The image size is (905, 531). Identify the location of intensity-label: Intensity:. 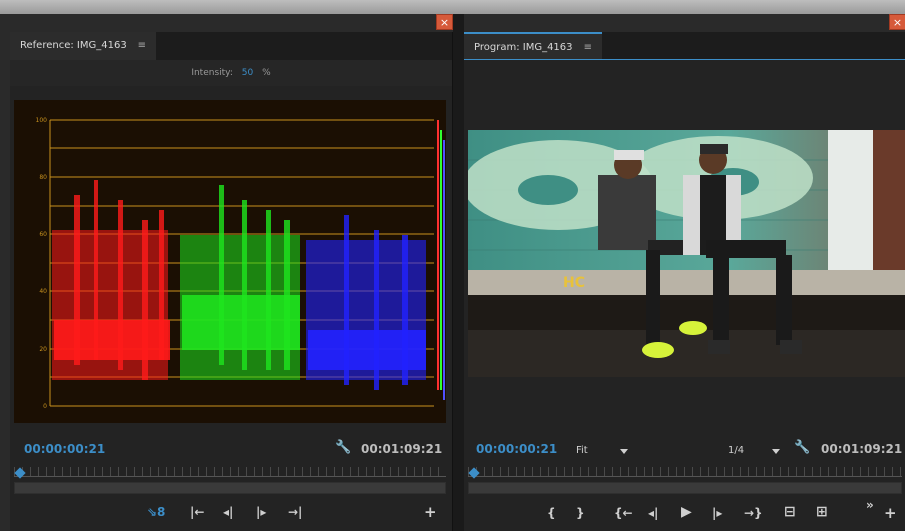
(212, 73).